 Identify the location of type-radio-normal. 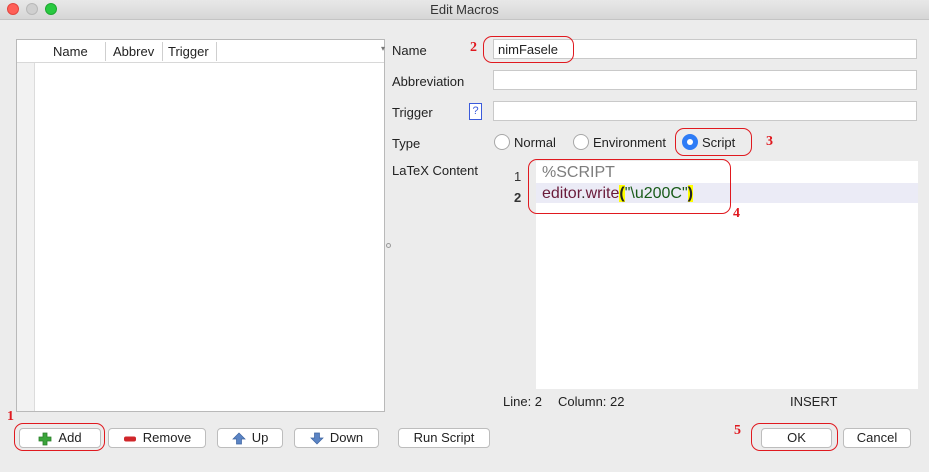
(502, 142).